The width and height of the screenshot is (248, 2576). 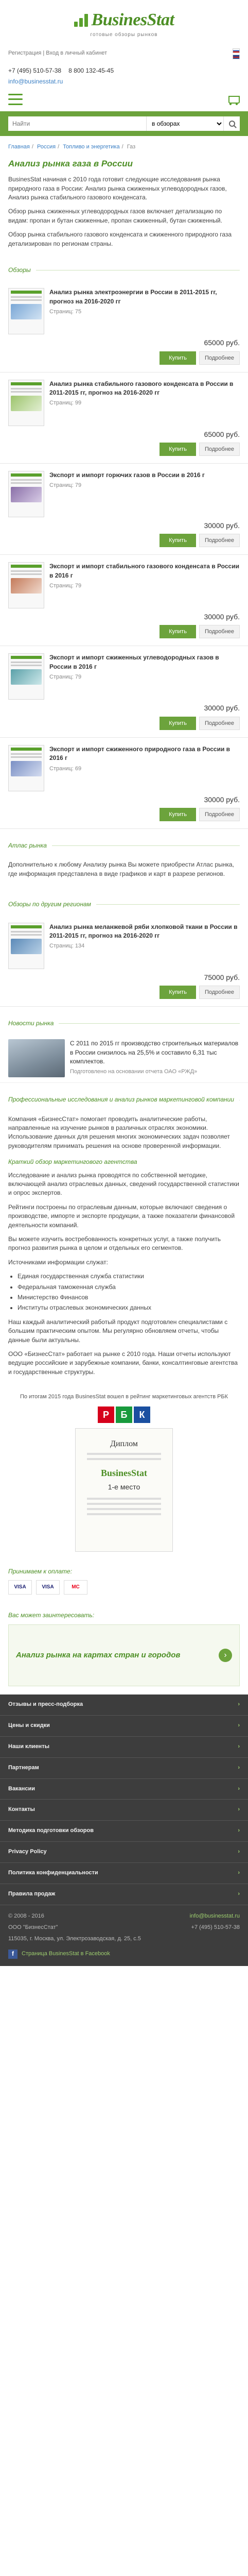 I want to click on login-link: Вход в личный кабинет, so click(x=76, y=53).